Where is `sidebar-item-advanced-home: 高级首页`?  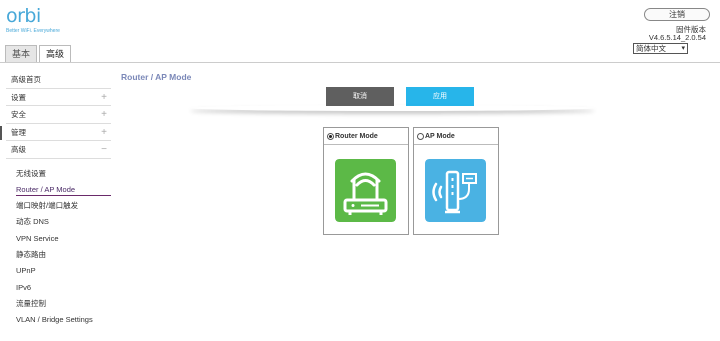 sidebar-item-advanced-home: 高级首页 is located at coordinates (58, 80).